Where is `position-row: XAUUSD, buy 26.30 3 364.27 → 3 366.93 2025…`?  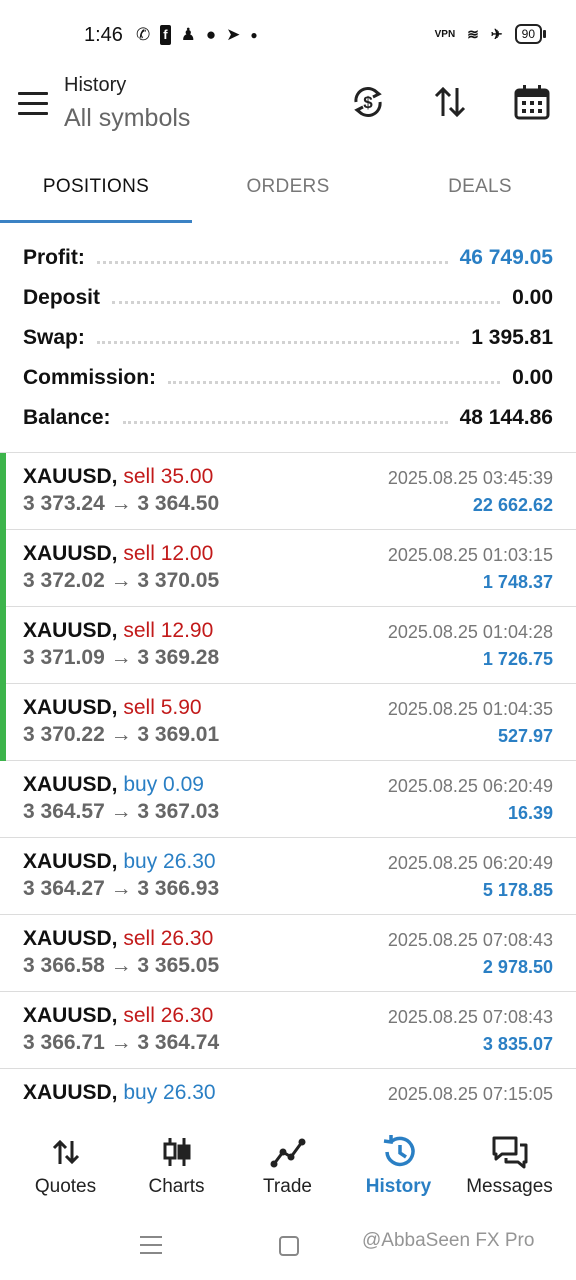
position-row: XAUUSD, buy 26.30 3 364.27 → 3 366.93 2025… is located at coordinates (288, 876).